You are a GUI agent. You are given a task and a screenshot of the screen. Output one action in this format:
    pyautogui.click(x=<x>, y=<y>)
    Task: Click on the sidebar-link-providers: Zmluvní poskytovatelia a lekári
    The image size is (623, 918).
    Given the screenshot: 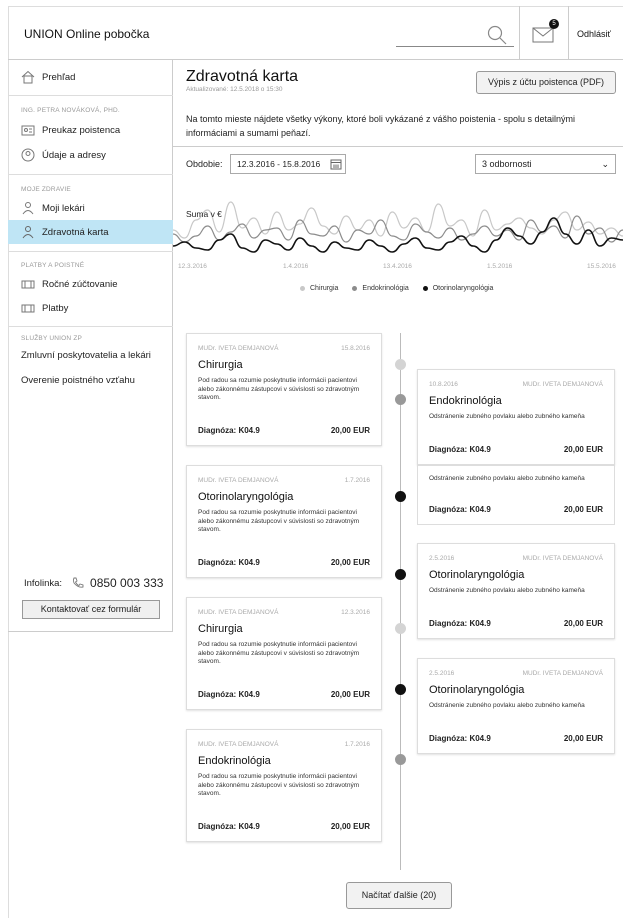 What is the action you would take?
    pyautogui.click(x=86, y=355)
    